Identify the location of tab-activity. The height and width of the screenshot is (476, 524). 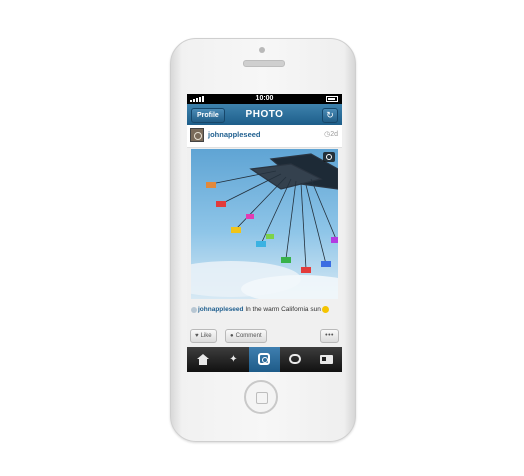
(295, 359).